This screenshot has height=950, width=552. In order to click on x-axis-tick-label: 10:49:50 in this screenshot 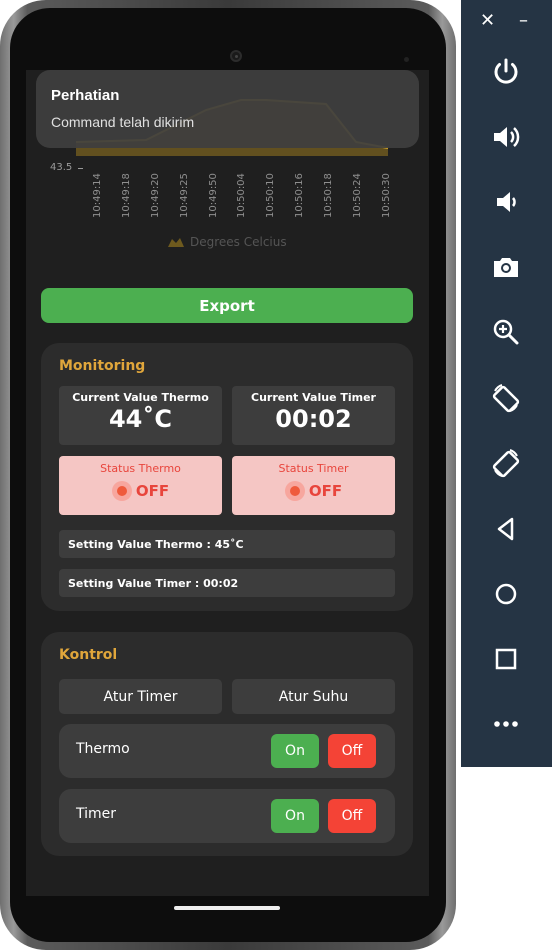, I will do `click(213, 195)`.